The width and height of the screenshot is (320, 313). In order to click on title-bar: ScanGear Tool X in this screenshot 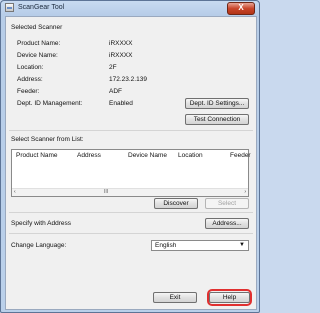, I will do `click(130, 8)`.